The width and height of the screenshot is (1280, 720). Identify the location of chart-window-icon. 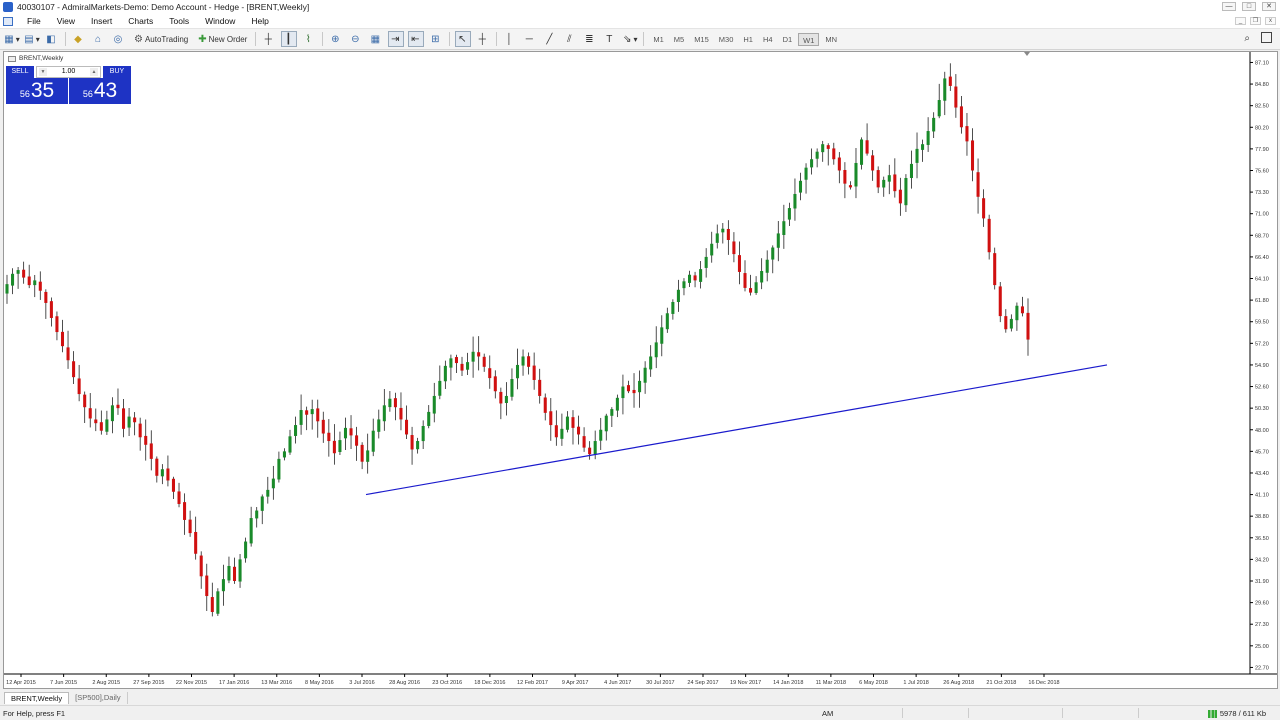
(8, 21).